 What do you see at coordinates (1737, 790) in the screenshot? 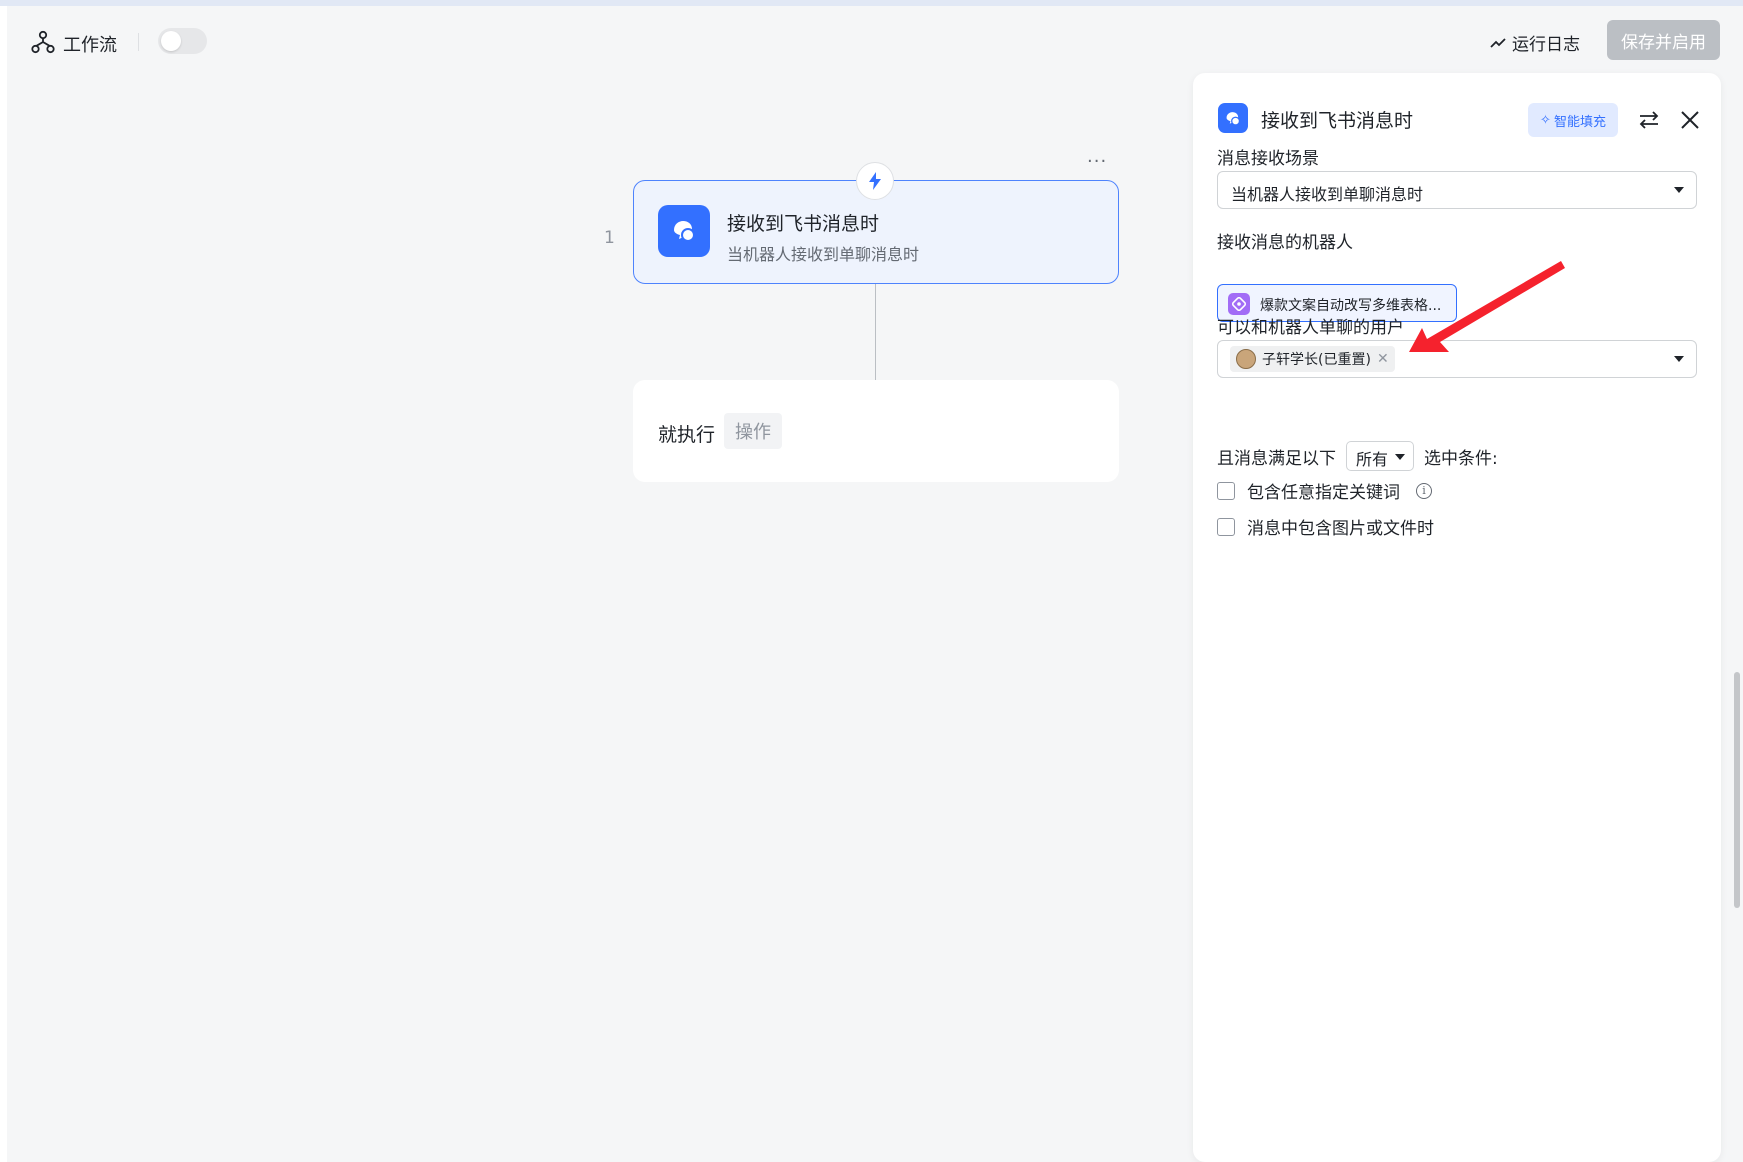
I see `panel-scrollbar` at bounding box center [1737, 790].